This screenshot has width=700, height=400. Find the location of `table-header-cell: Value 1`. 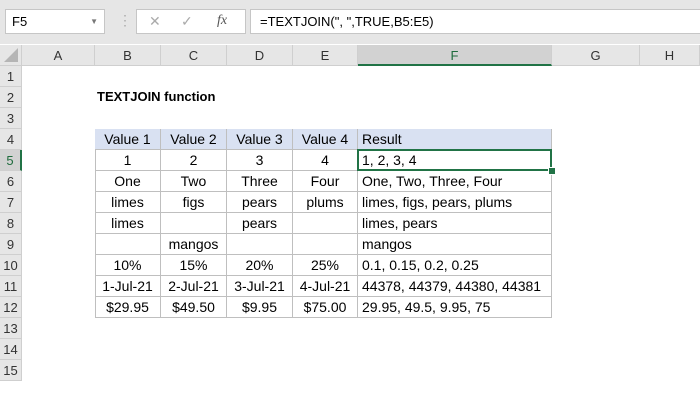

table-header-cell: Value 1 is located at coordinates (128, 139).